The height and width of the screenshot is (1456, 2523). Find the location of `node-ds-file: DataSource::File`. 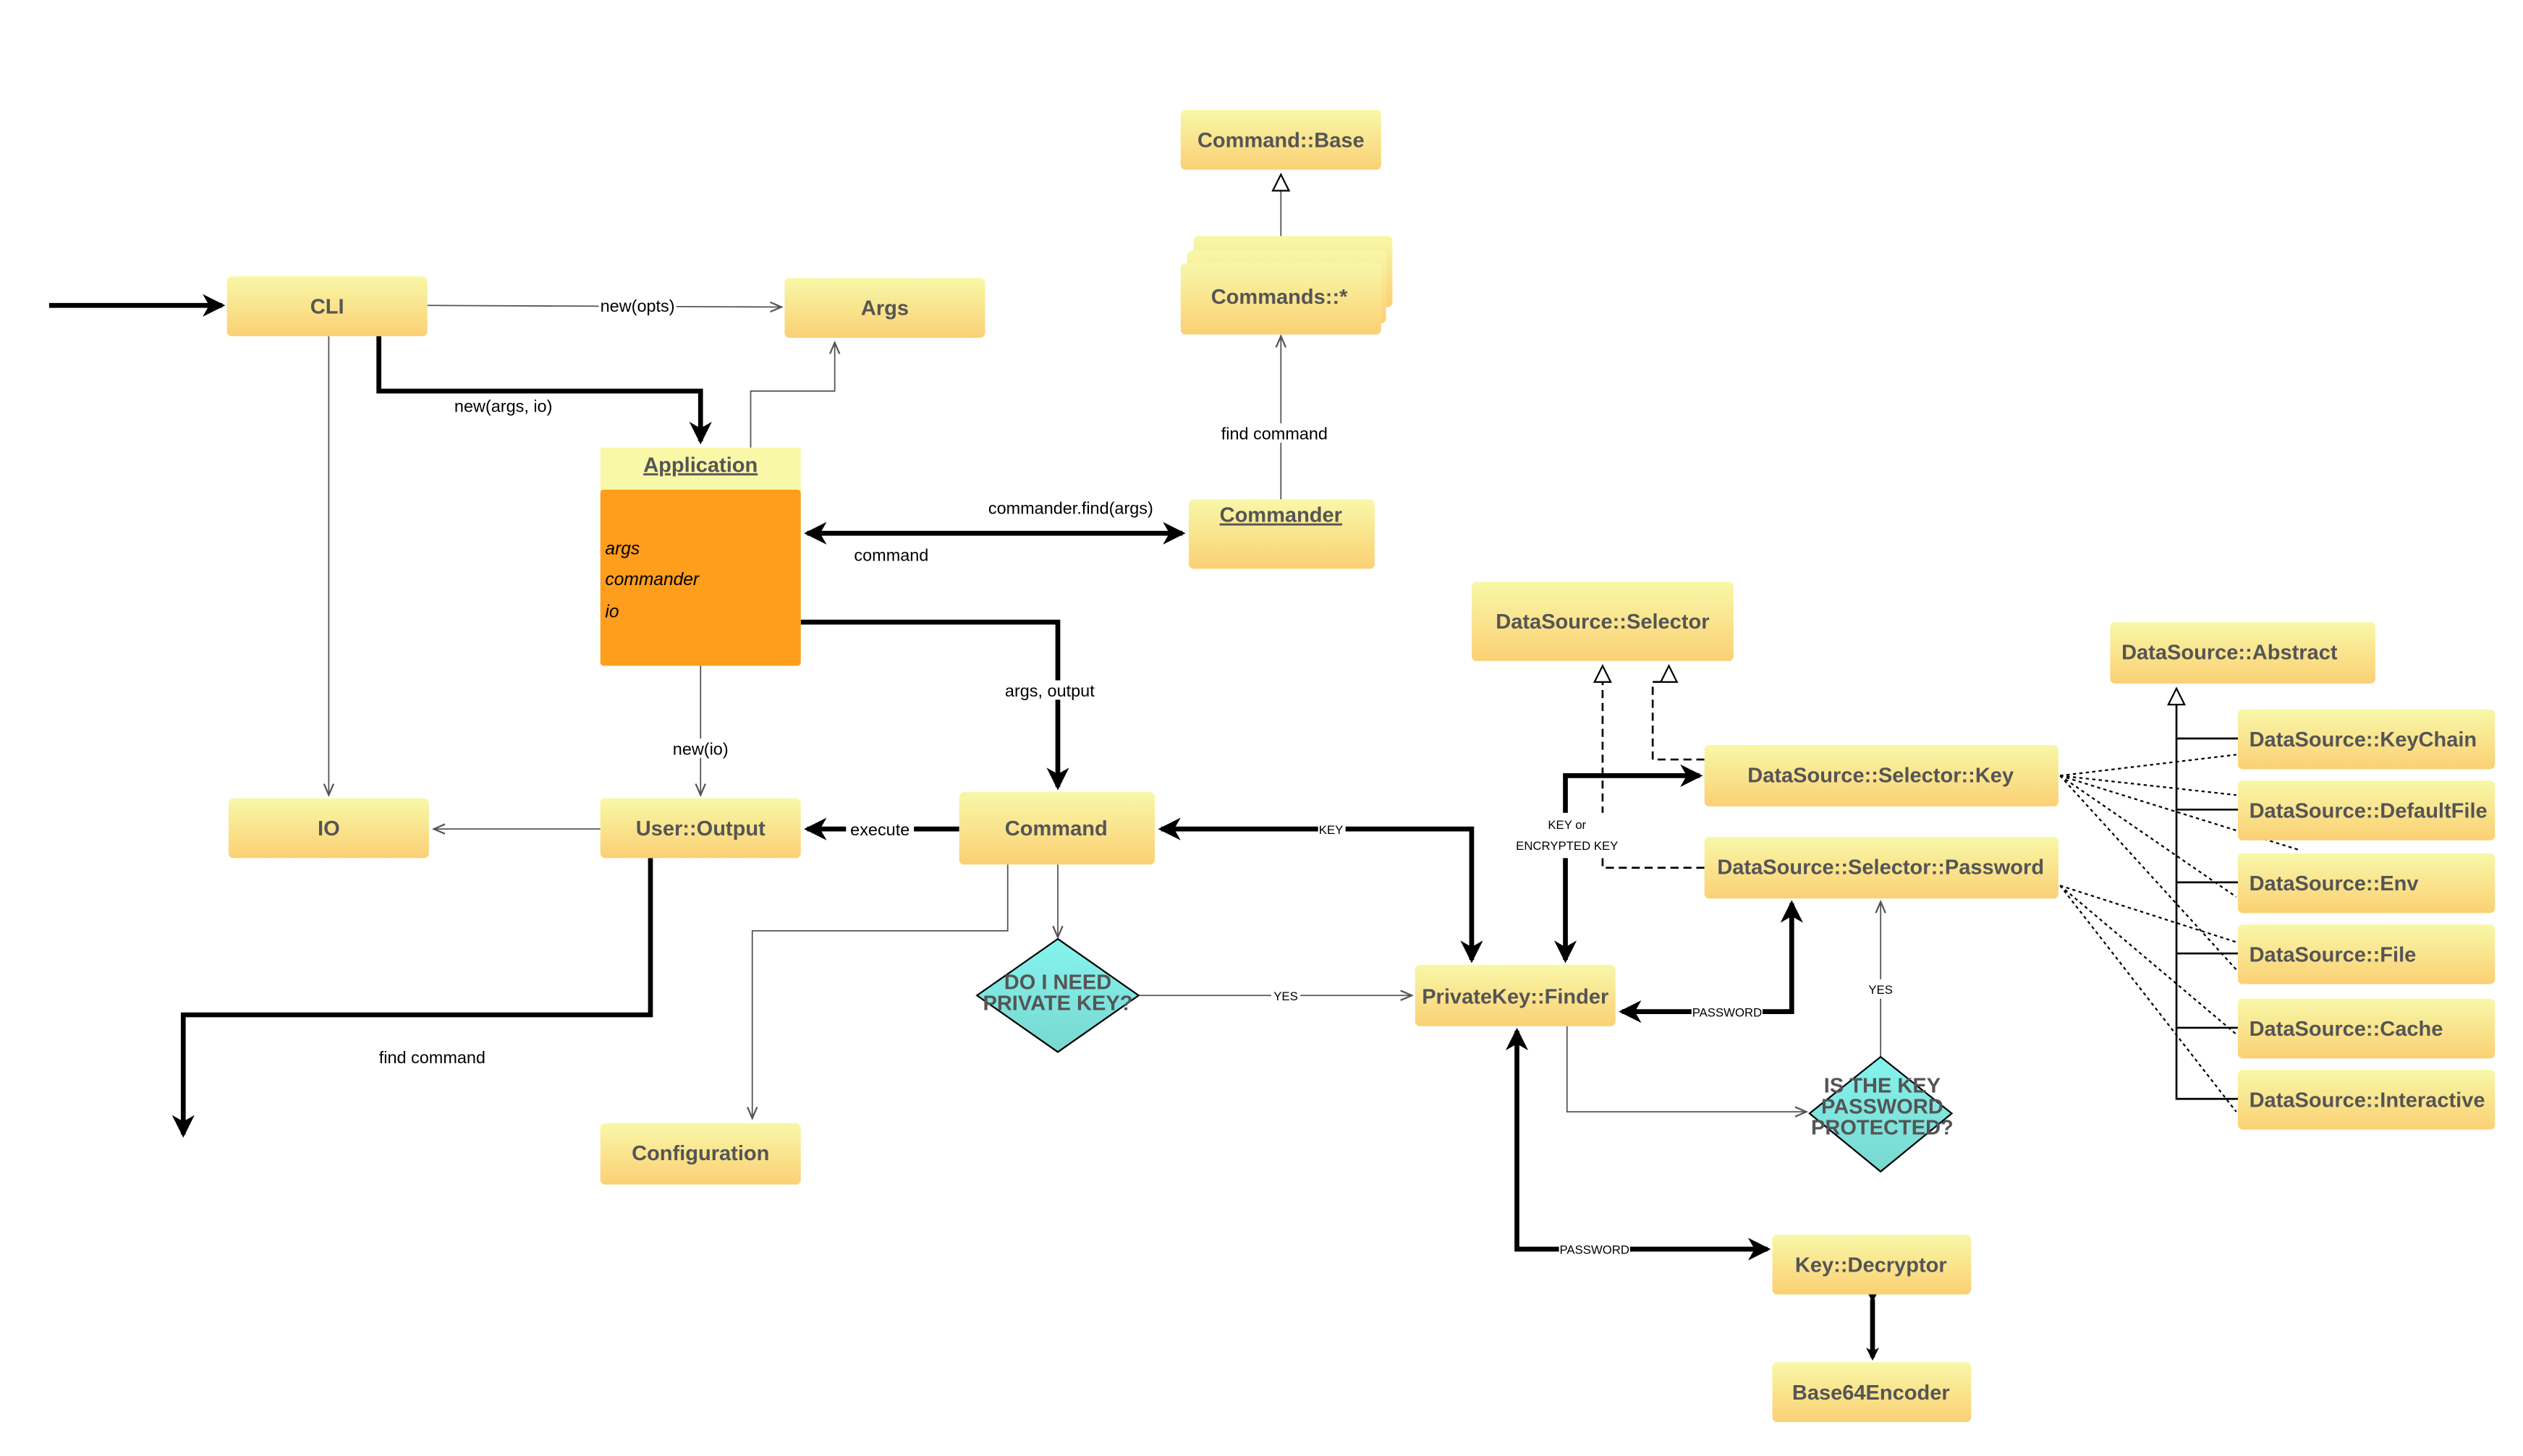

node-ds-file: DataSource::File is located at coordinates (2366, 954).